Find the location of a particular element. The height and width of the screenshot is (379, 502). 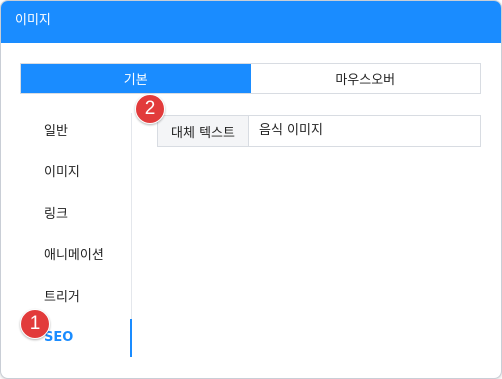

sidebar-item-trigger: 트리거 is located at coordinates (62, 298).